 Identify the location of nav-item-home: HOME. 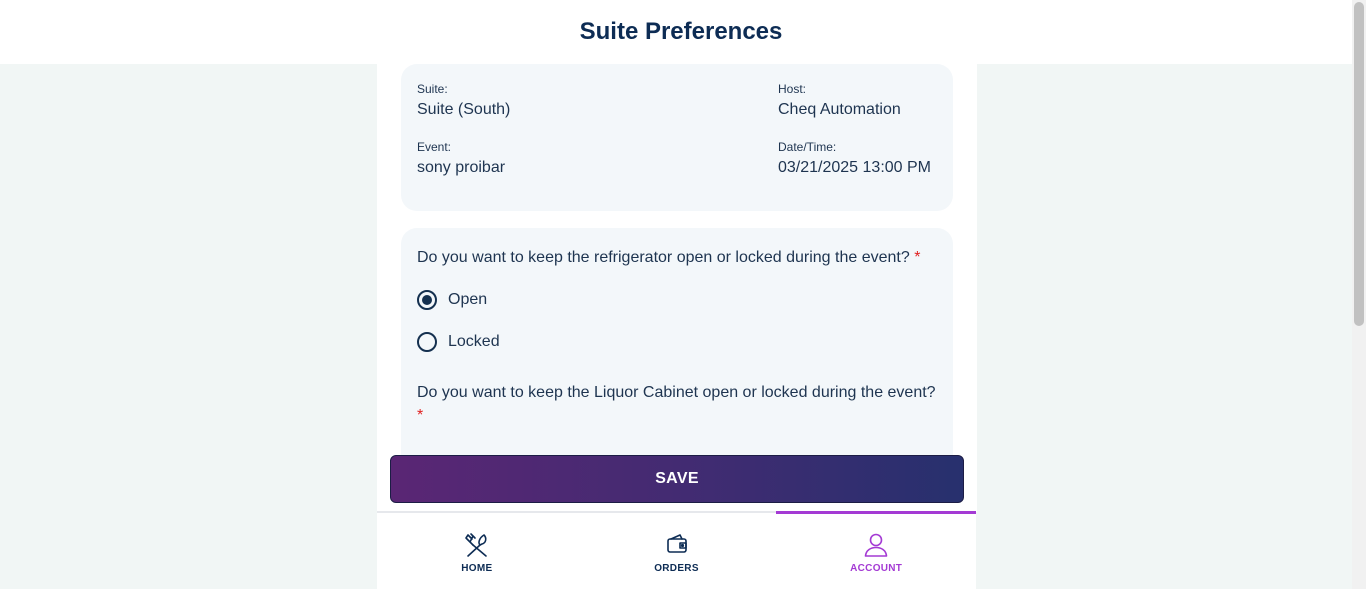
(477, 551).